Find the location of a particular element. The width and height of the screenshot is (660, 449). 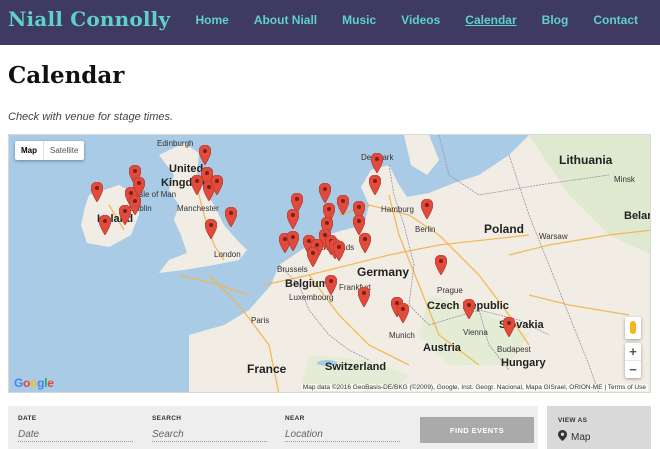

view-as-map-text: Map is located at coordinates (581, 437).